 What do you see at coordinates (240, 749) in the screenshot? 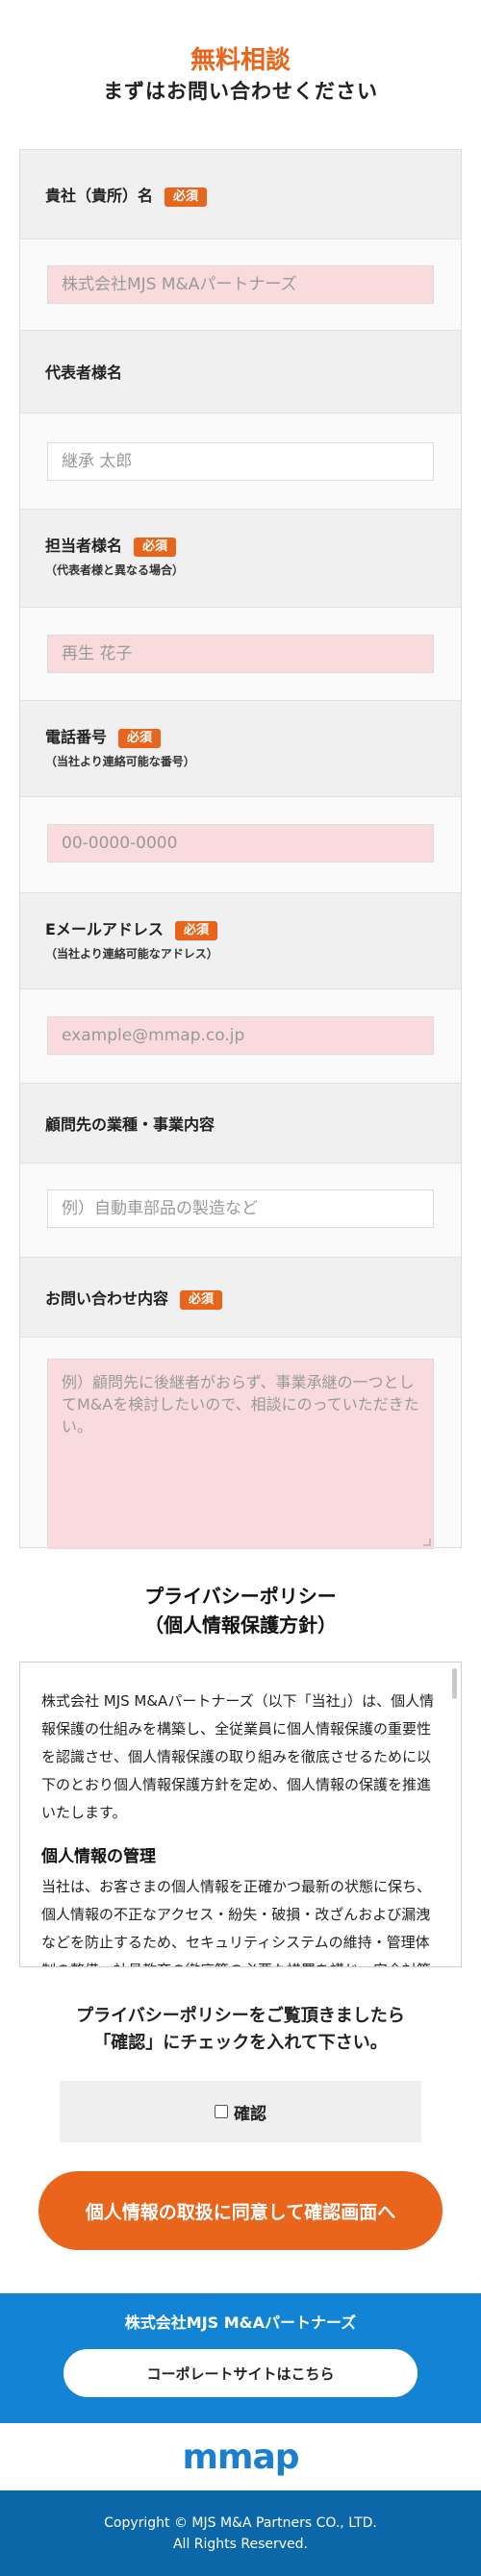
I see `phone-label-row: 電話番号 必須 （当社より連絡可能な番号）` at bounding box center [240, 749].